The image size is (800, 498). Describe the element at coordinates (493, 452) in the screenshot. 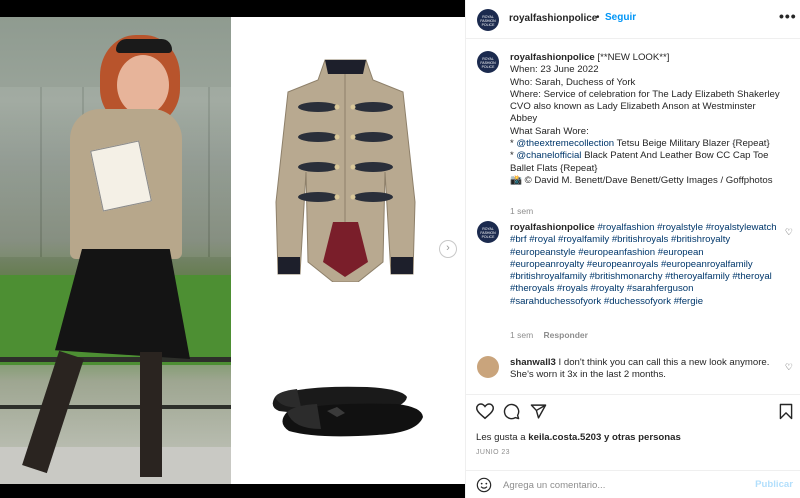

I see `post-date: JUNIO 23` at that location.